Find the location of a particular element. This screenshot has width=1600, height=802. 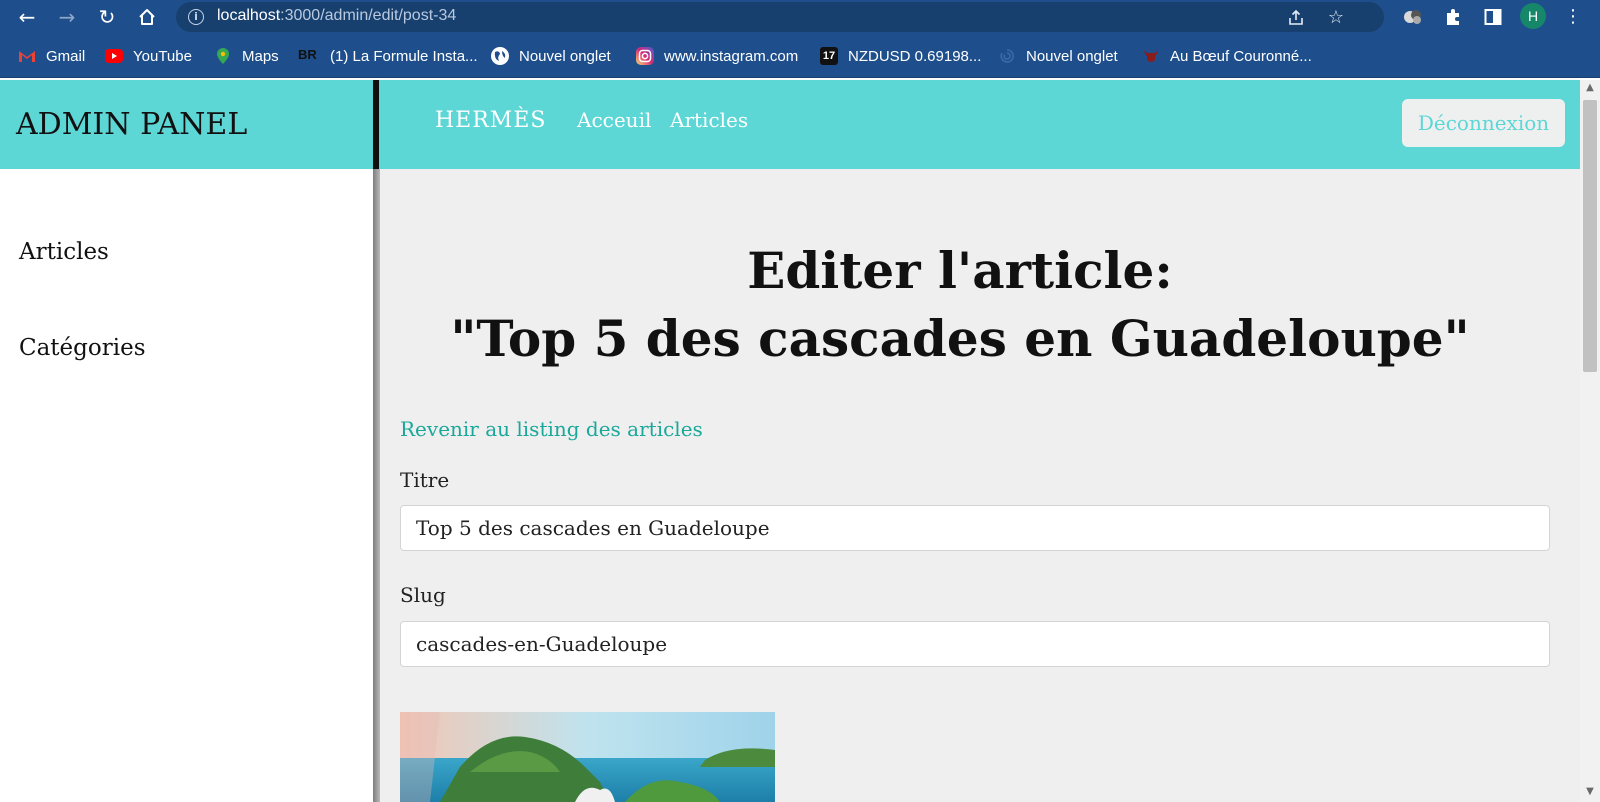

puzzle-icon is located at coordinates (1453, 17).